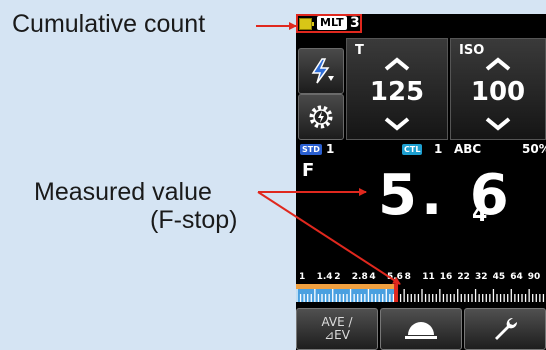 The width and height of the screenshot is (546, 350). Describe the element at coordinates (396, 293) in the screenshot. I see `measured-indicator` at that location.